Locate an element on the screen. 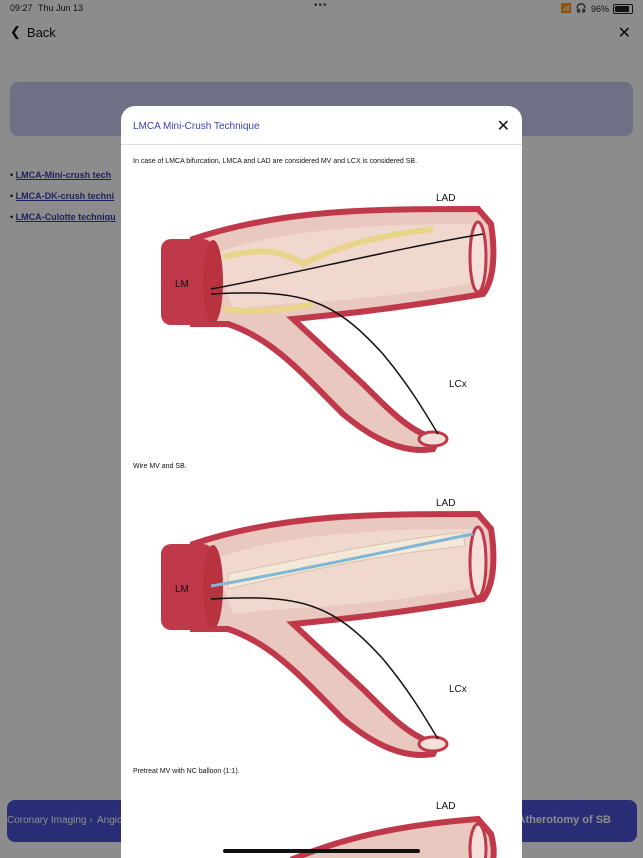 The height and width of the screenshot is (858, 643). modal-title: LMCA Mini-Crush Technique is located at coordinates (196, 126).